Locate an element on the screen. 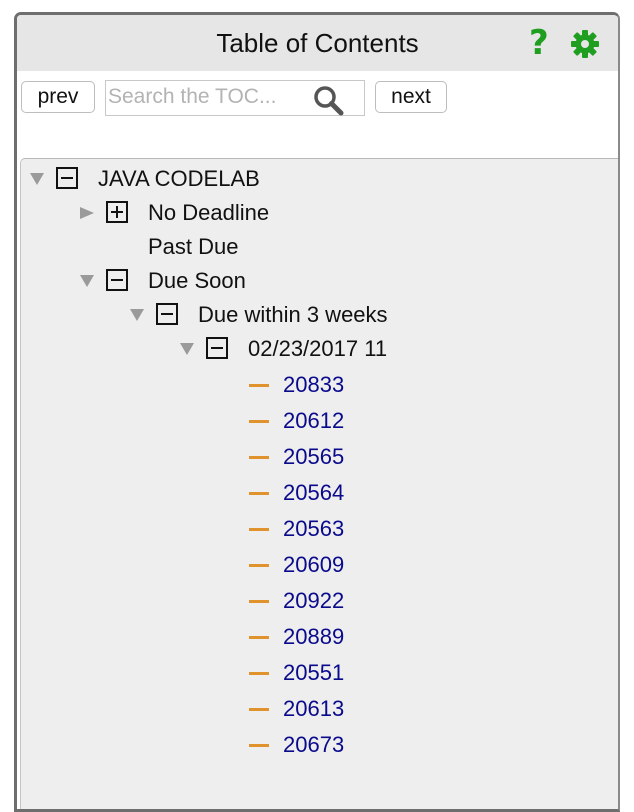  tree-leaf-item: 20612 is located at coordinates (311, 421).